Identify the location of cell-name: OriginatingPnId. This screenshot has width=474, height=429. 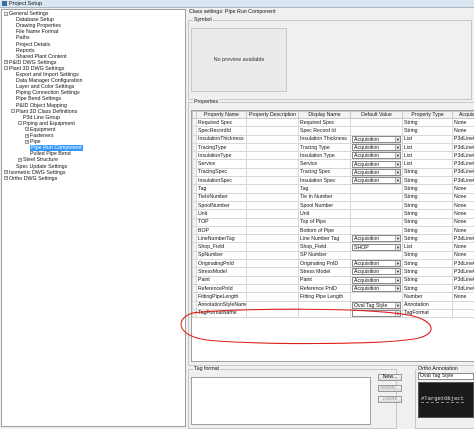
(221, 264).